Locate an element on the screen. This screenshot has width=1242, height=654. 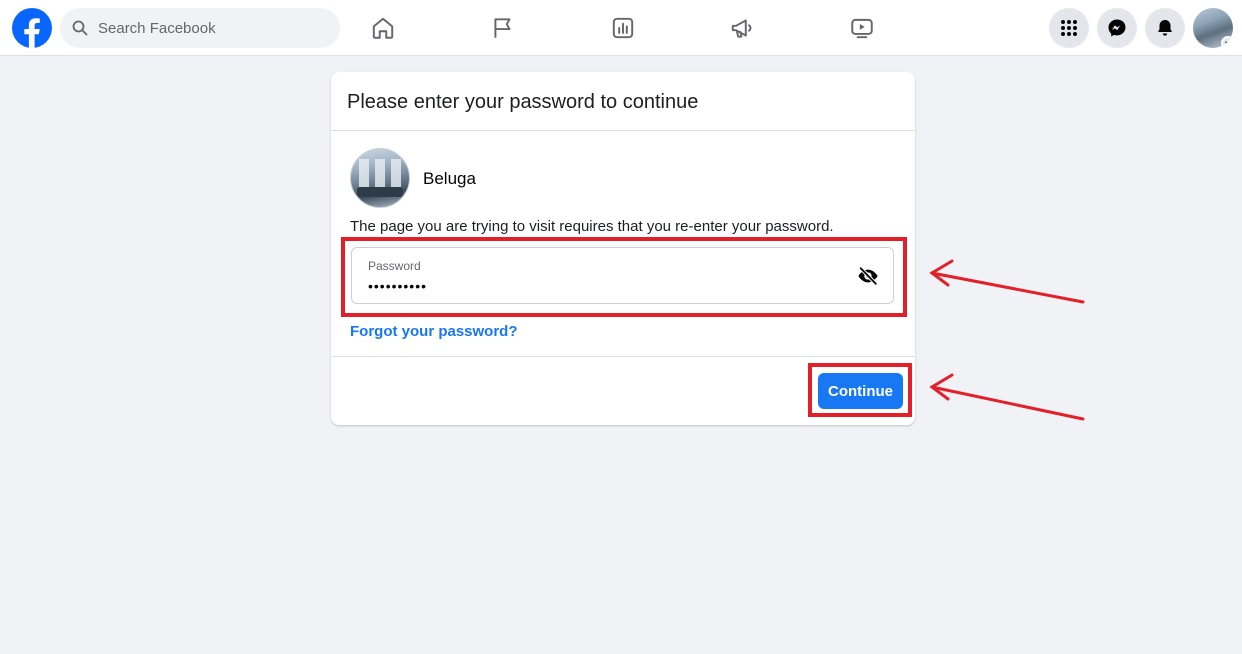
page-avatar is located at coordinates (380, 178).